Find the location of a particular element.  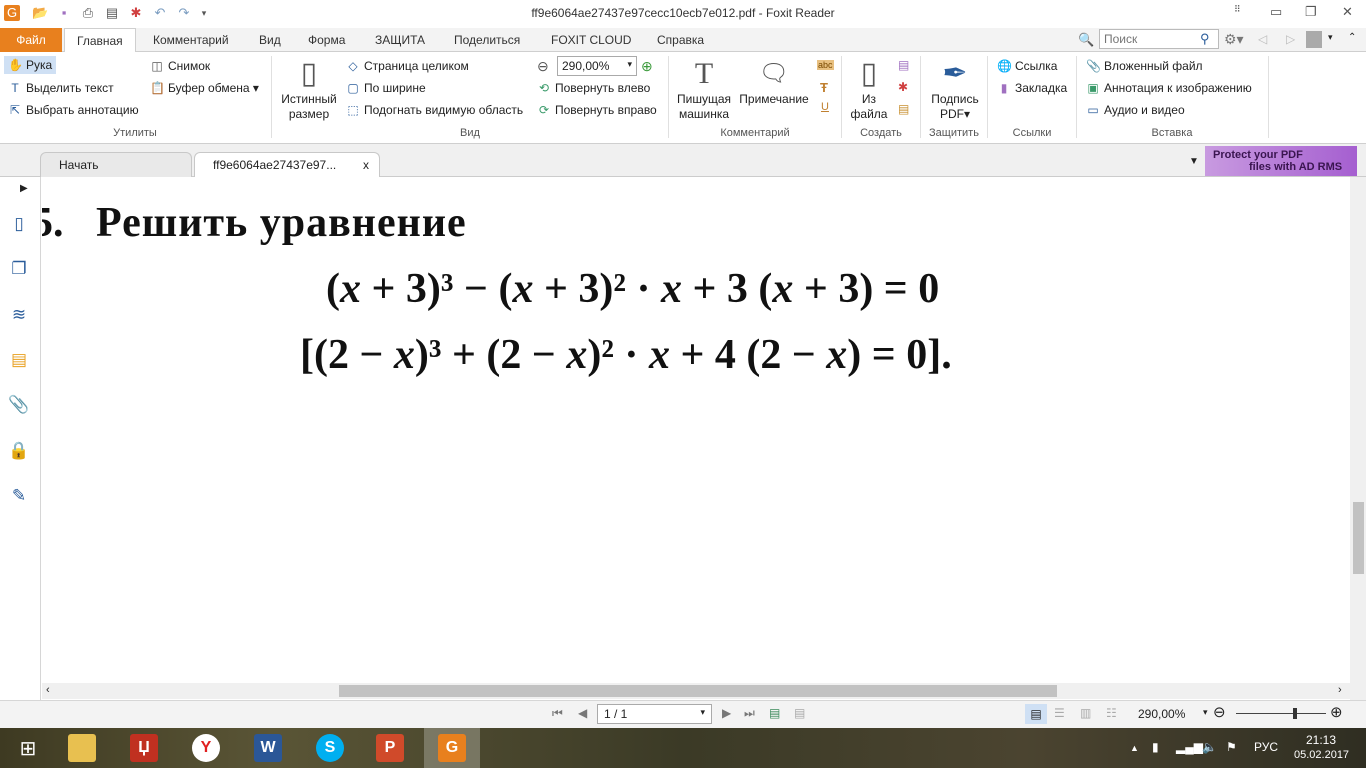

fit-page-button: ◇ Страница целиком is located at coordinates (407, 66).